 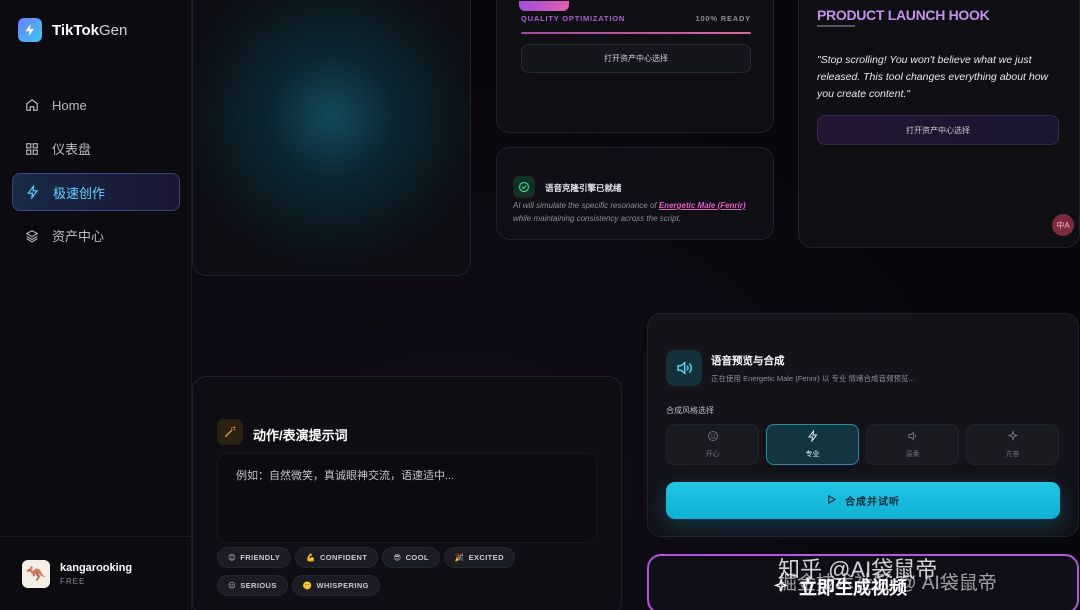 What do you see at coordinates (337, 557) in the screenshot?
I see `chip-confident: 💪 CONFIDENT` at bounding box center [337, 557].